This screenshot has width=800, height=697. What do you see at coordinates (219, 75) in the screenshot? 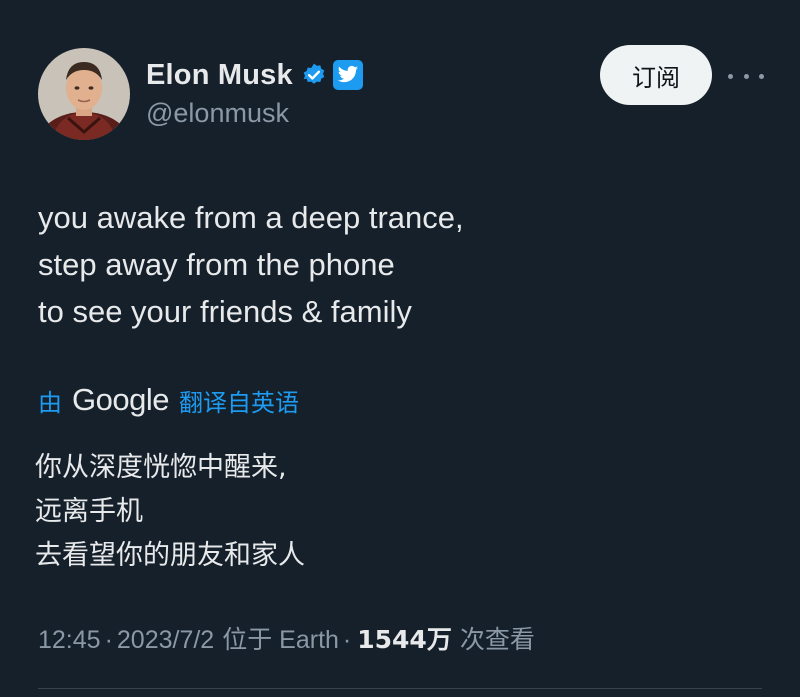
I see `author-display-name: Elon Musk` at bounding box center [219, 75].